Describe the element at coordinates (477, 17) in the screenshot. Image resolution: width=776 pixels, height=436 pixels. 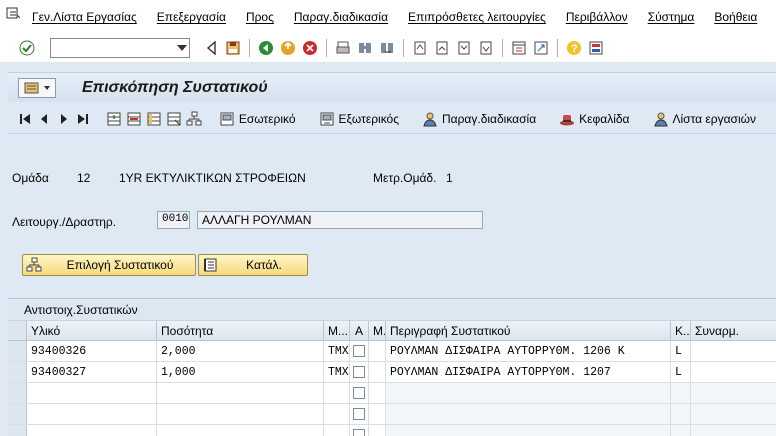
I see `menu-extras: Επιπρόσθετες λειτουργίες` at that location.